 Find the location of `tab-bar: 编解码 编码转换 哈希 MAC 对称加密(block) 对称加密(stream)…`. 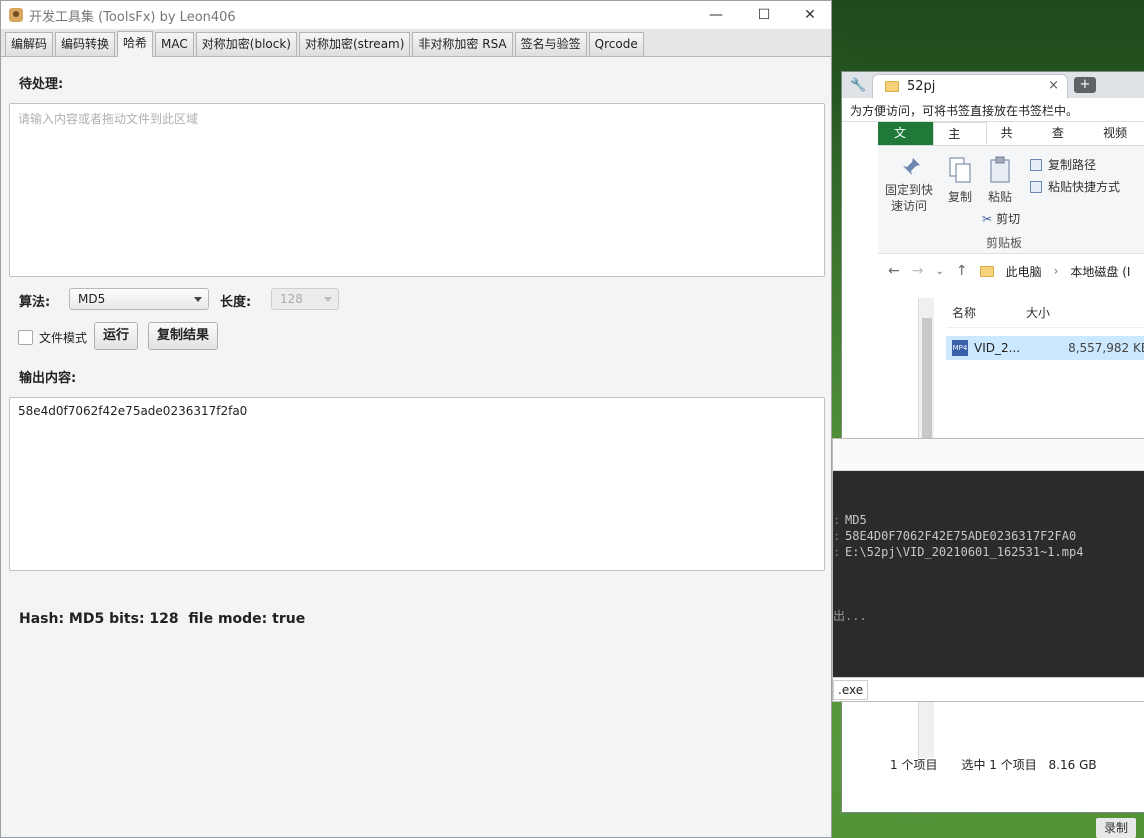

tab-bar: 编解码 编码转换 哈希 MAC 对称加密(block) 对称加密(stream)… is located at coordinates (416, 43).